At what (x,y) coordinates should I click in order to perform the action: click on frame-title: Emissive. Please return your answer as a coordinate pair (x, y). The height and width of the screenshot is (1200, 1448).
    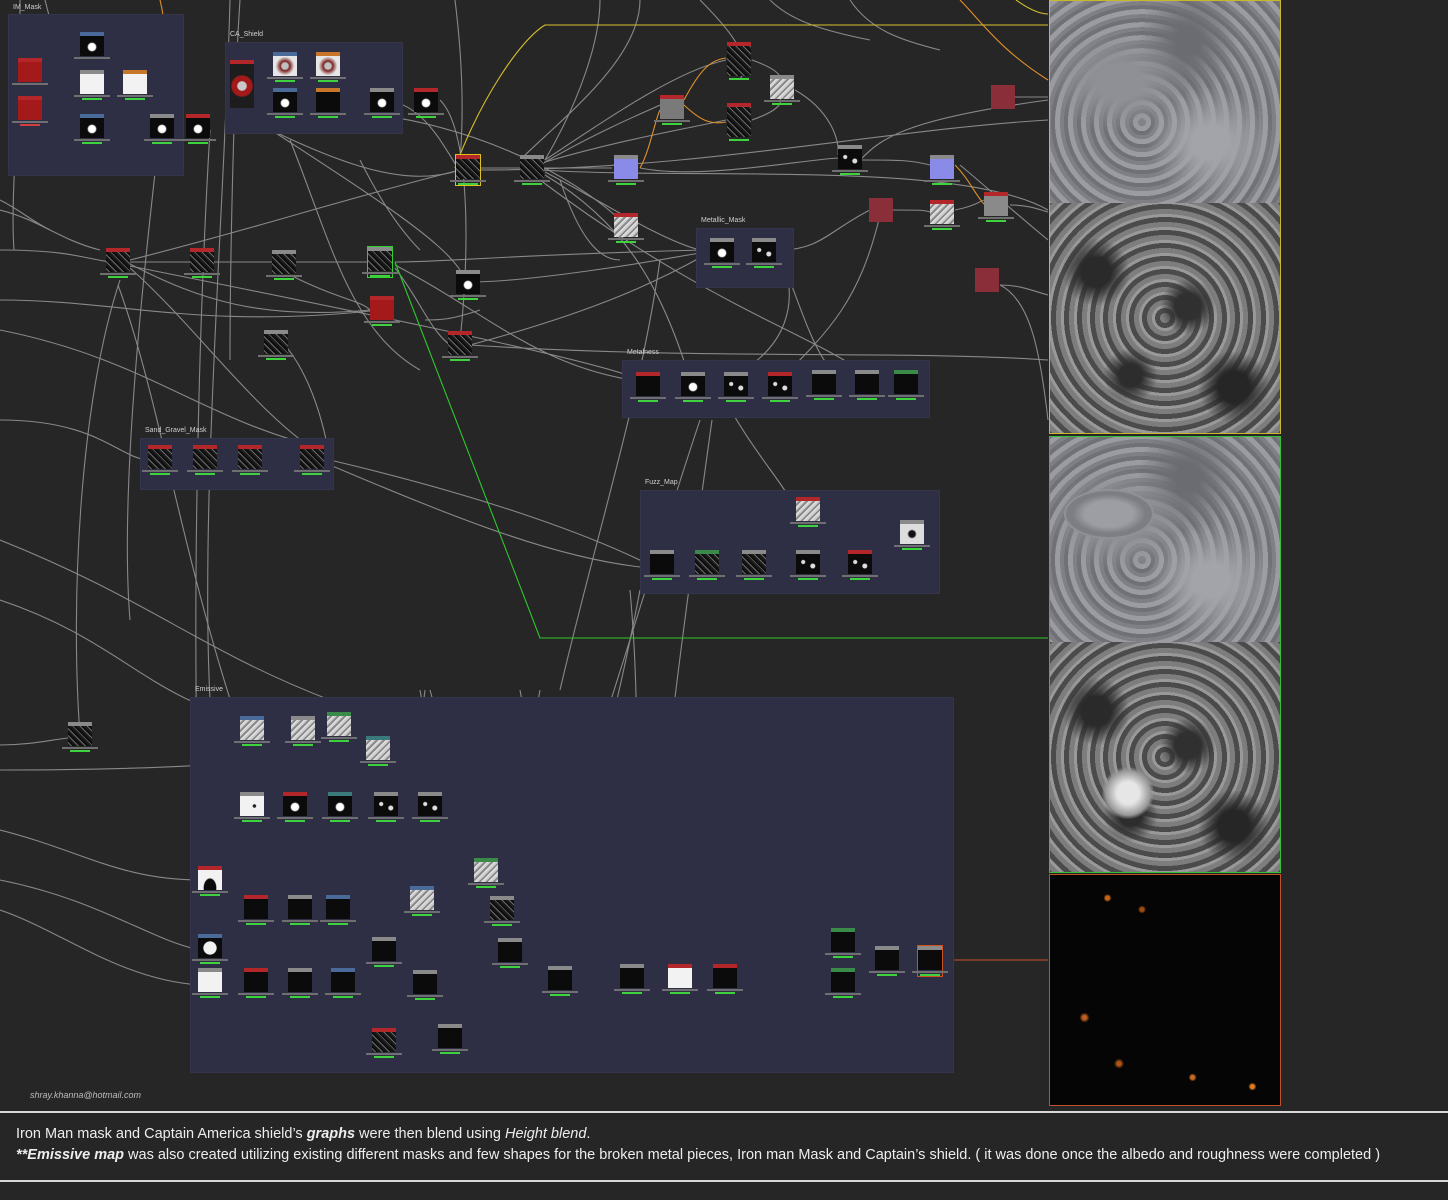
    Looking at the image, I should click on (209, 689).